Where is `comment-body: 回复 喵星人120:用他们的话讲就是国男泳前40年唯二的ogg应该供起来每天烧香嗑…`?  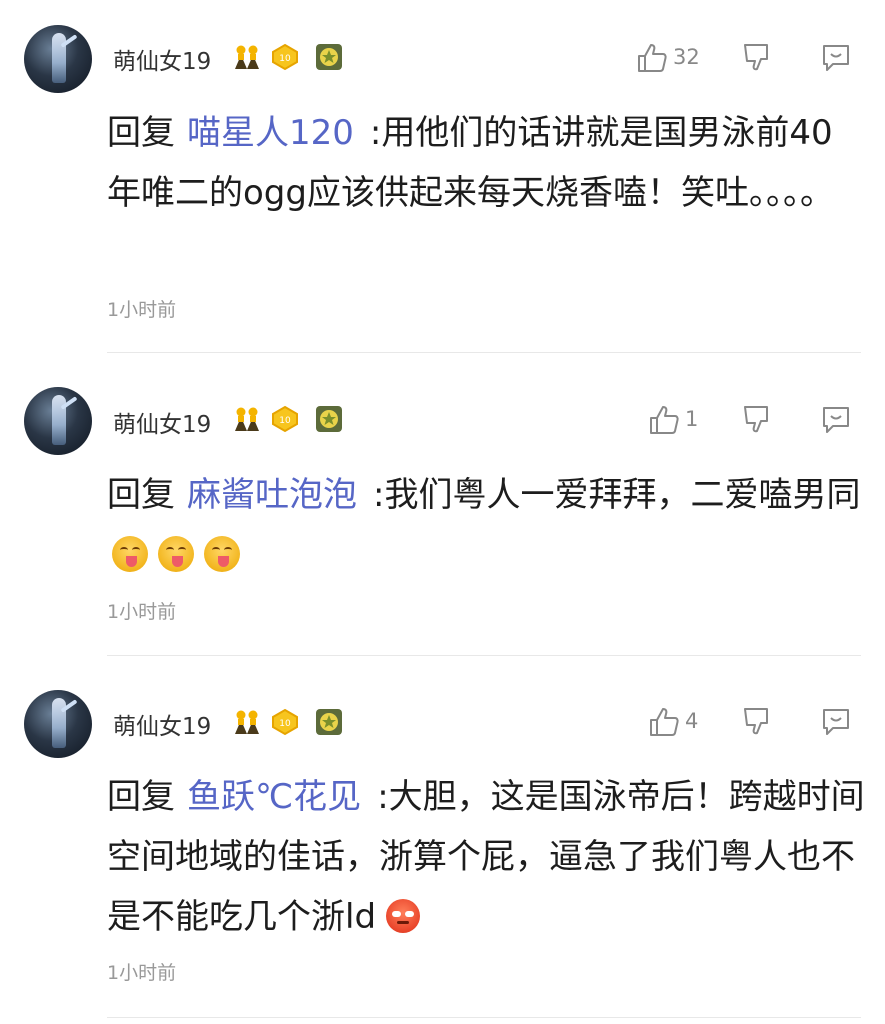
comment-body: 回复 喵星人120:用他们的话讲就是国男泳前40年唯二的ogg应该供起来每天烧香嗑… is located at coordinates (486, 163).